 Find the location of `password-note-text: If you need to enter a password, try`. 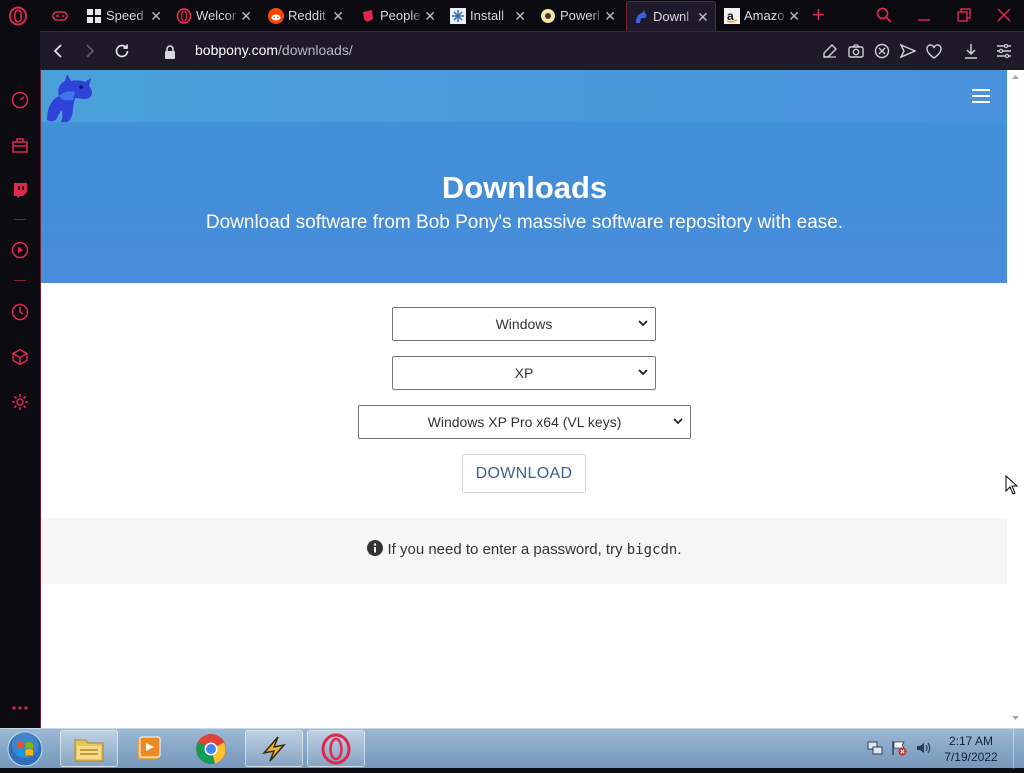

password-note-text: If you need to enter a password, try is located at coordinates (507, 549).